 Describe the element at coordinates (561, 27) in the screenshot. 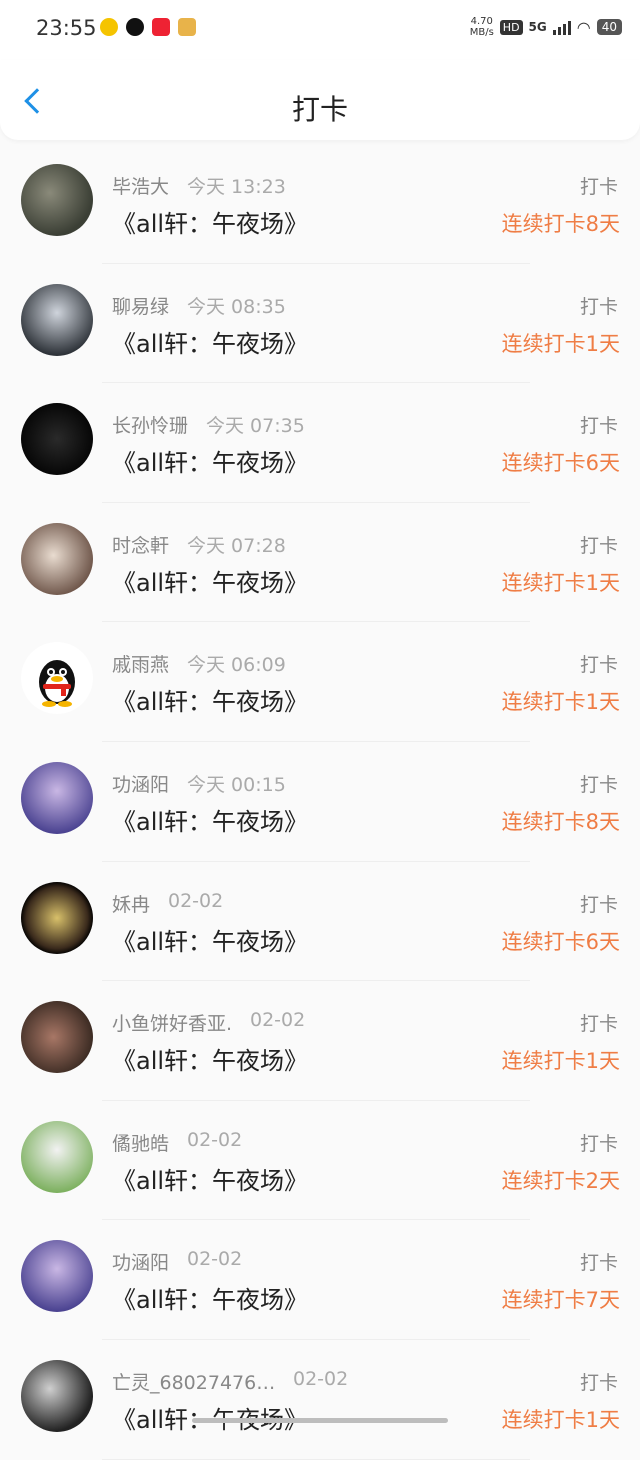

I see `signal-icon` at that location.